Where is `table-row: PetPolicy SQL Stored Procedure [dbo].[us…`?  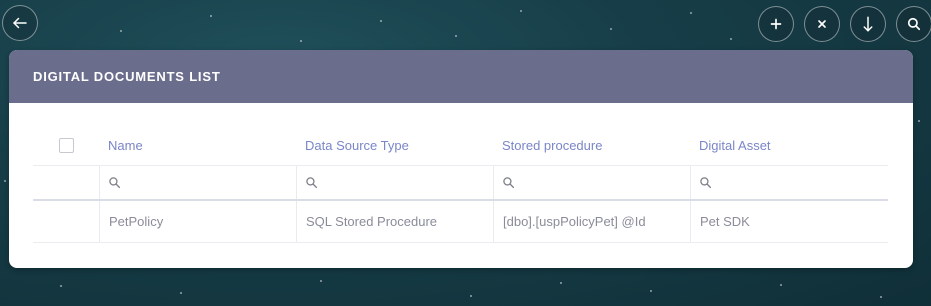
table-row: PetPolicy SQL Stored Procedure [dbo].[us… is located at coordinates (460, 222).